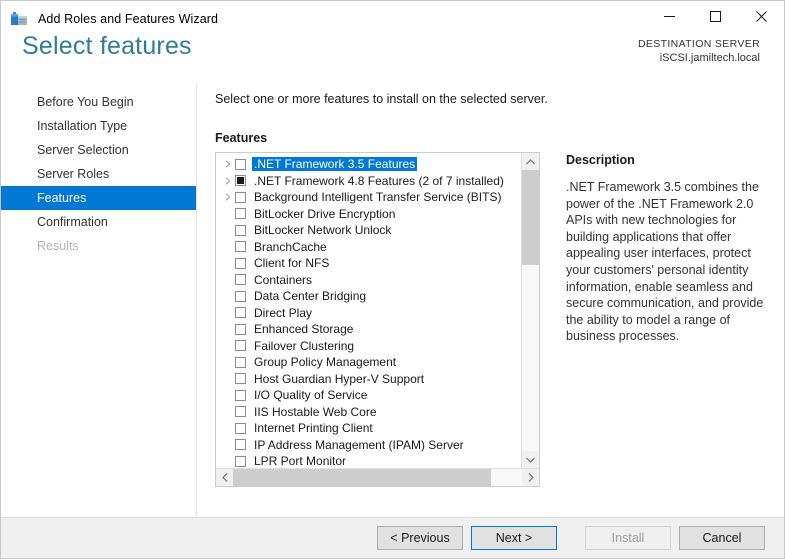 The image size is (785, 559). Describe the element at coordinates (292, 263) in the screenshot. I see `feature-label: Client for NFS` at that location.